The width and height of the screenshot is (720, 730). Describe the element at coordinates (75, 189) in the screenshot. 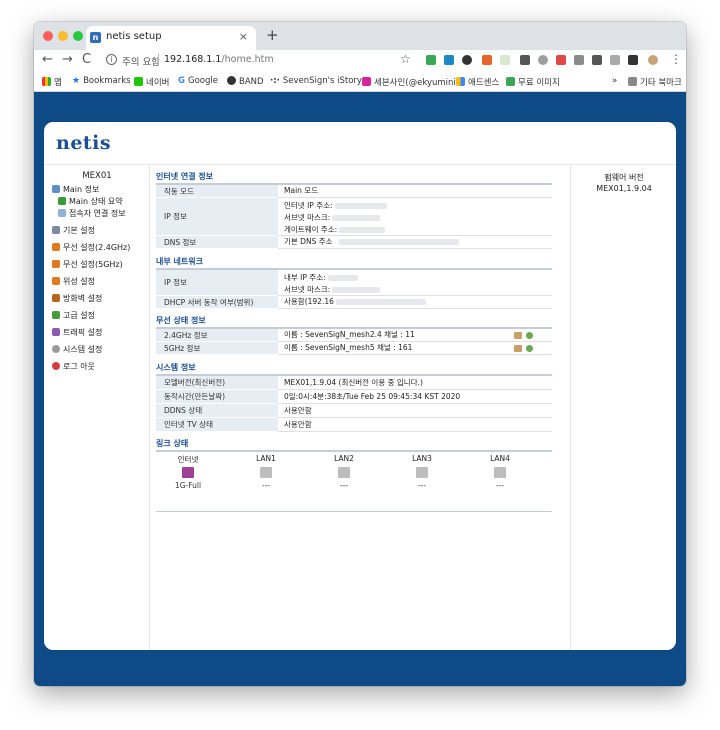

I see `sidebar-item-main-info: Main 정보` at that location.